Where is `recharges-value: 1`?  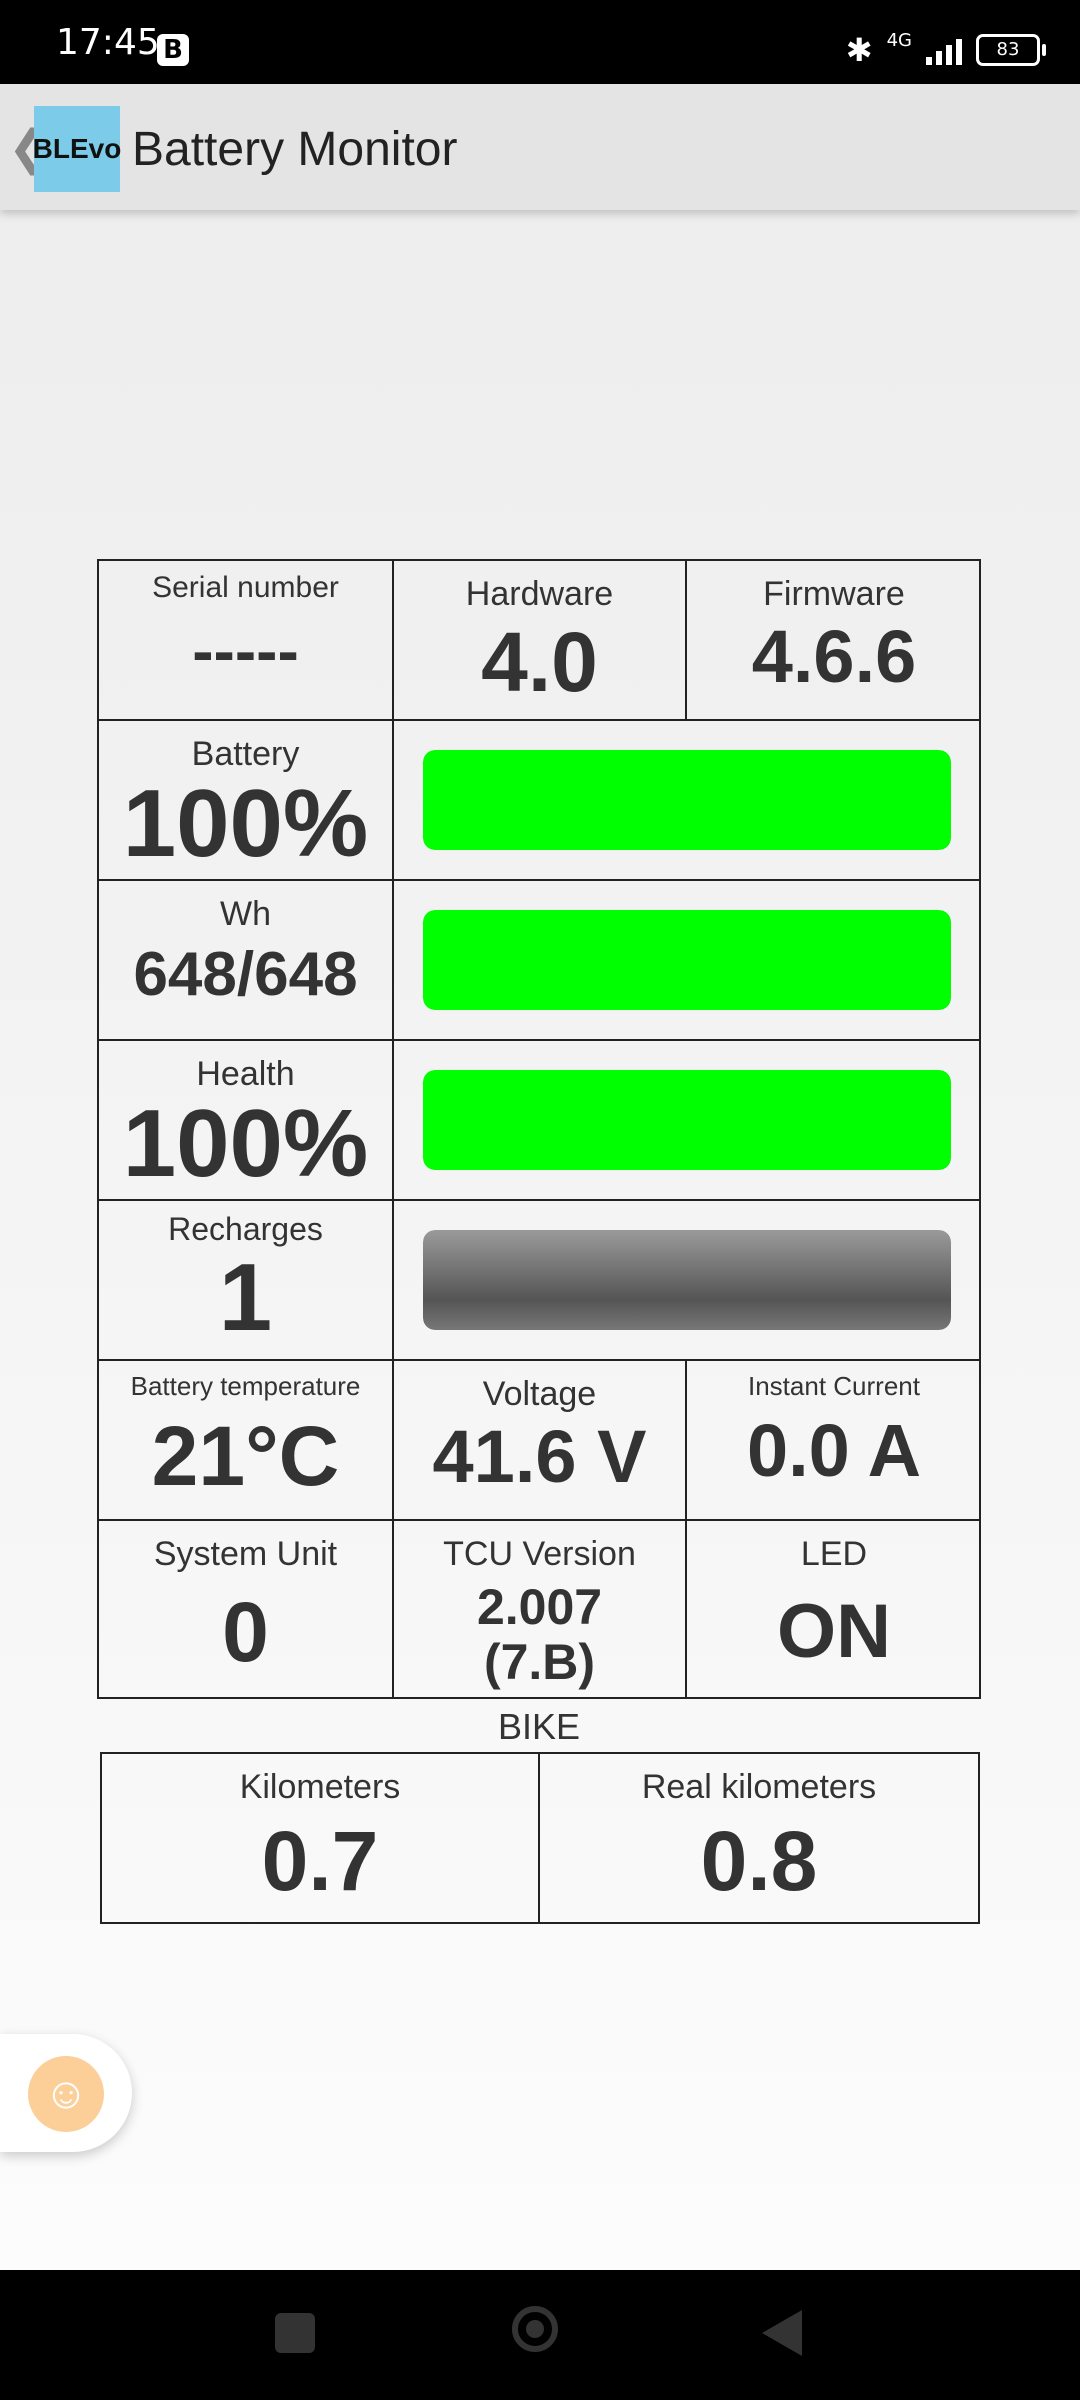
recharges-value: 1 is located at coordinates (245, 1297).